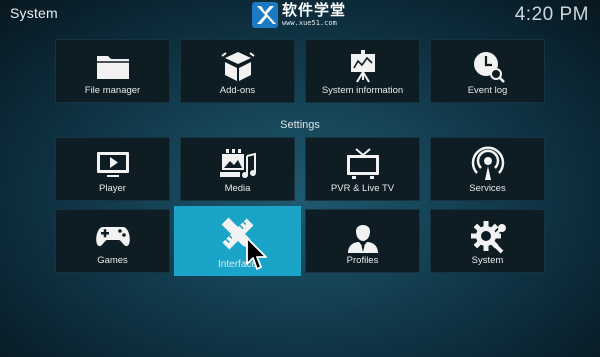 The width and height of the screenshot is (600, 357). Describe the element at coordinates (551, 14) in the screenshot. I see `clock: 4:20 PM` at that location.